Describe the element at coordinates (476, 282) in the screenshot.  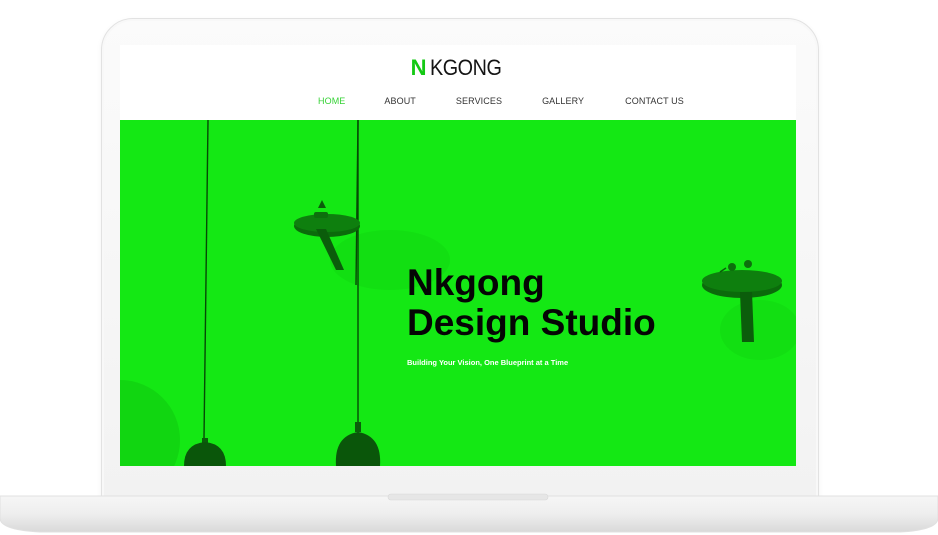
I see `hero-title-line-1: Nkgong` at that location.